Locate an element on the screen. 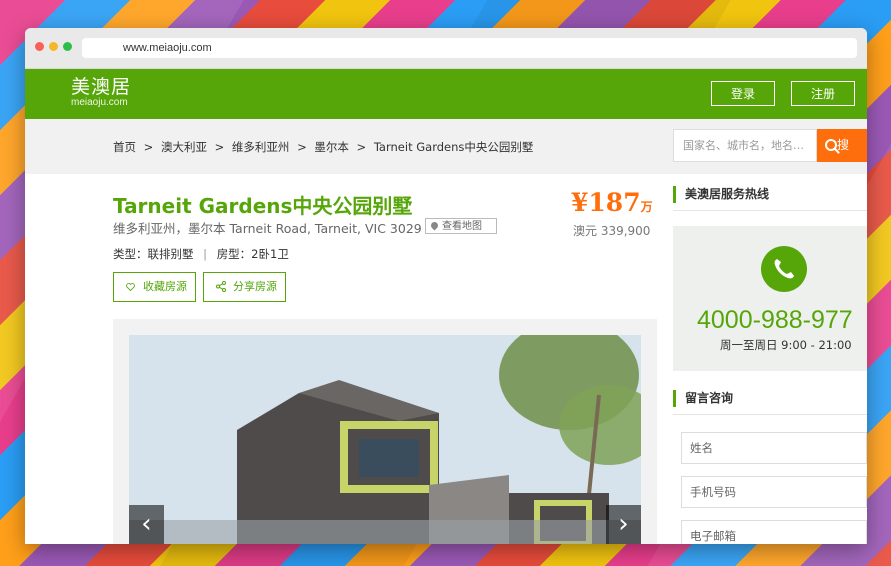 This screenshot has width=891, height=566. price-aud: 澳元 339,900 is located at coordinates (612, 231).